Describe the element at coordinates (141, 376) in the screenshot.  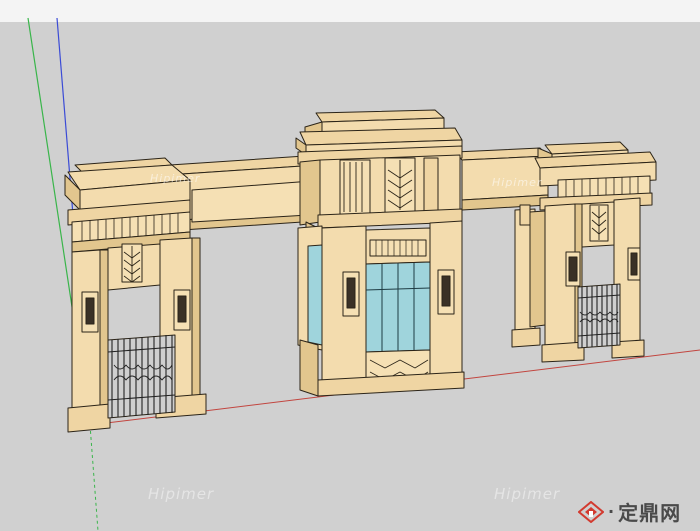
I see `left-iron-gate` at that location.